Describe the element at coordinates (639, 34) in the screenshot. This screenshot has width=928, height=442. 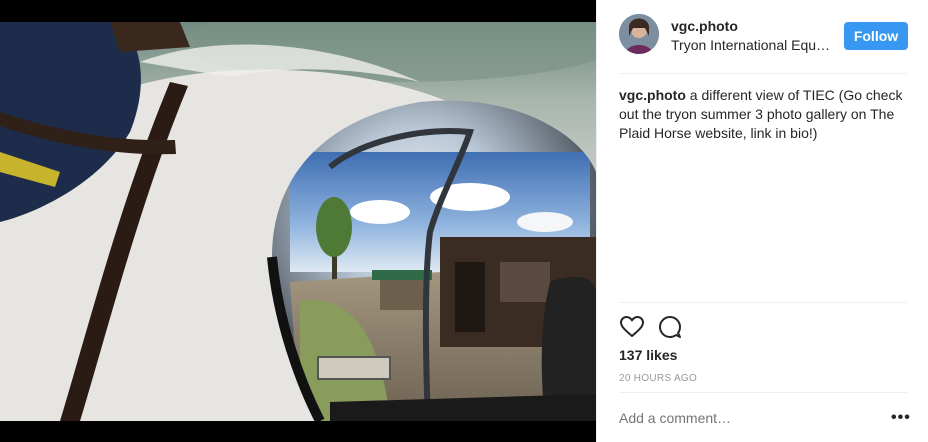
I see `avatar` at that location.